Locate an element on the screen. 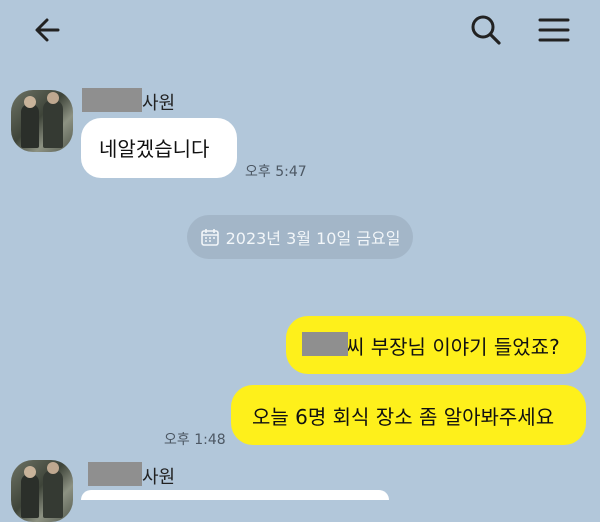 The image size is (600, 522). menu-button is located at coordinates (554, 30).